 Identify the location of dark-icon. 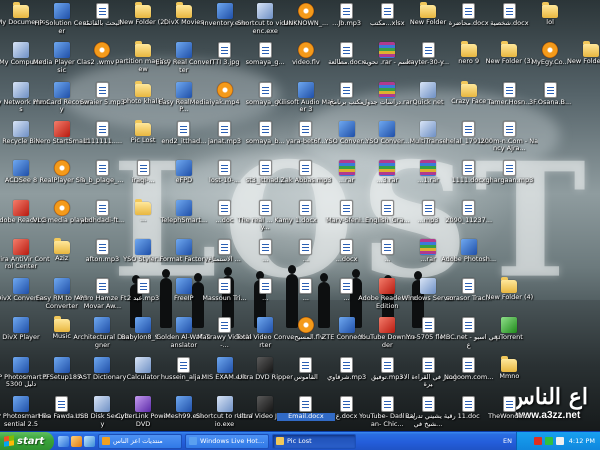
(265, 364).